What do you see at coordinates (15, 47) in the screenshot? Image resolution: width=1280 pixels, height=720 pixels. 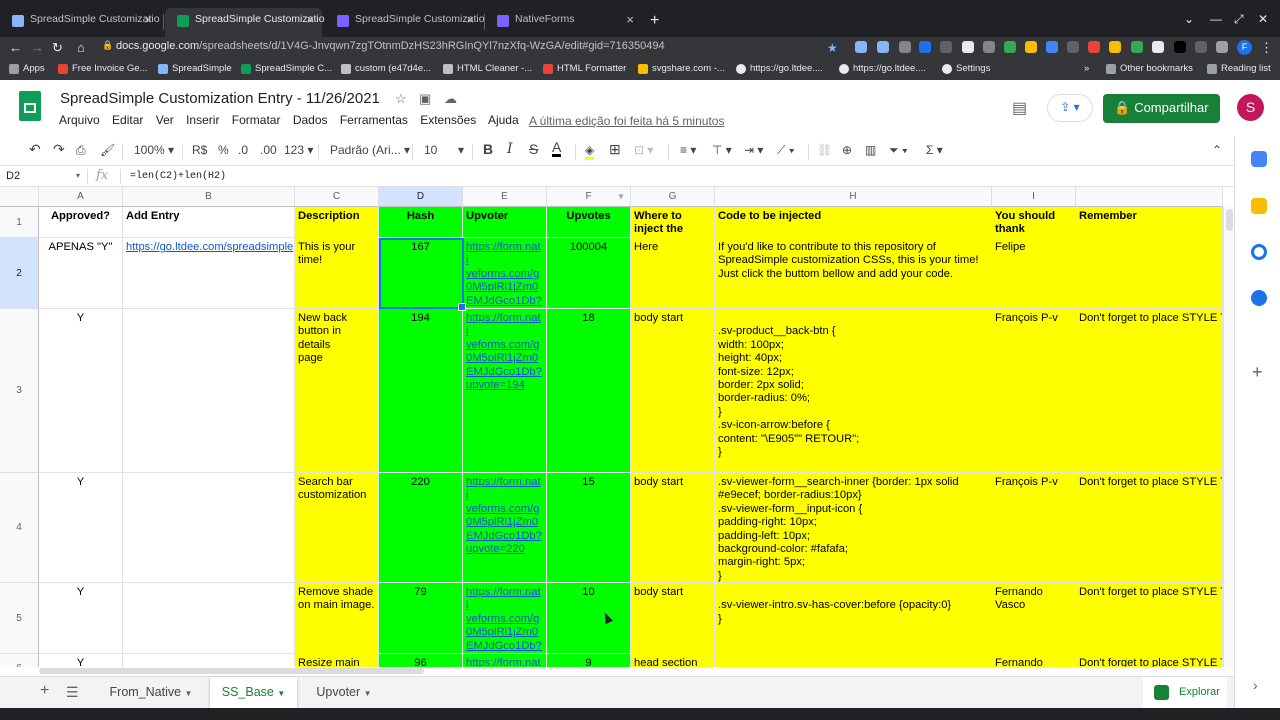 I see `back-icon: ←` at bounding box center [15, 47].